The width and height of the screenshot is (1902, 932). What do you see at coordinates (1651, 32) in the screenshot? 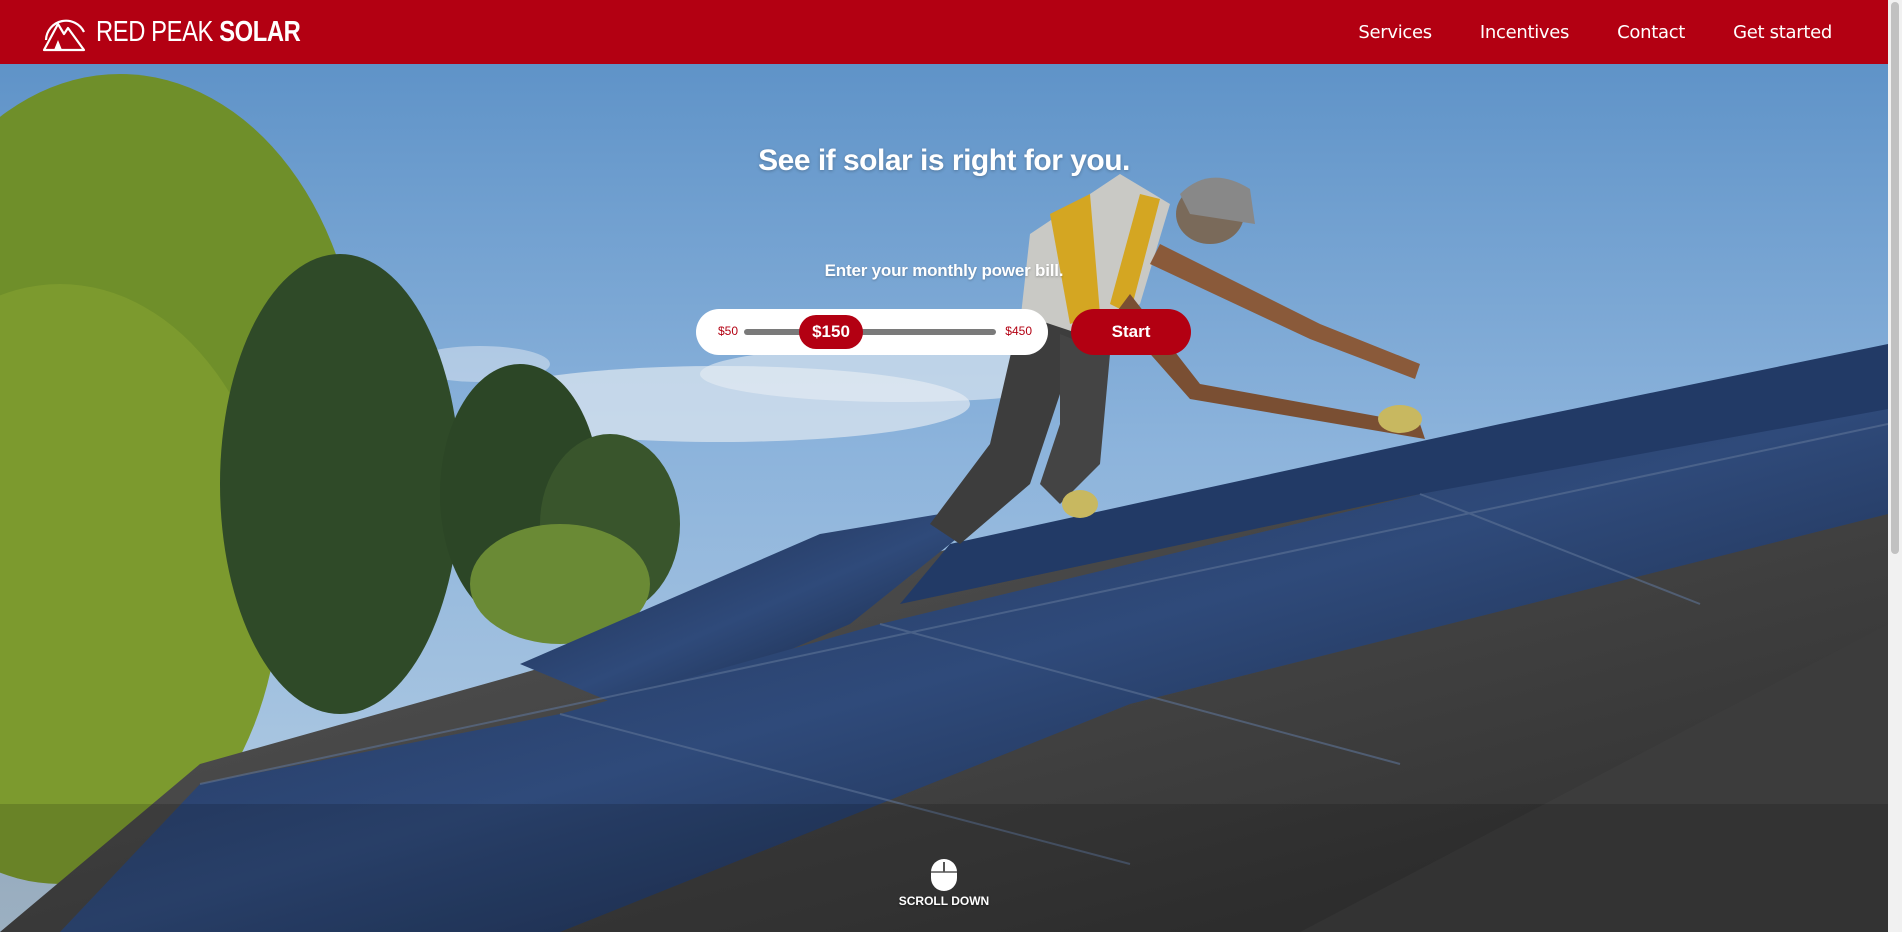
I see `nav-link-contact: Contact` at bounding box center [1651, 32].